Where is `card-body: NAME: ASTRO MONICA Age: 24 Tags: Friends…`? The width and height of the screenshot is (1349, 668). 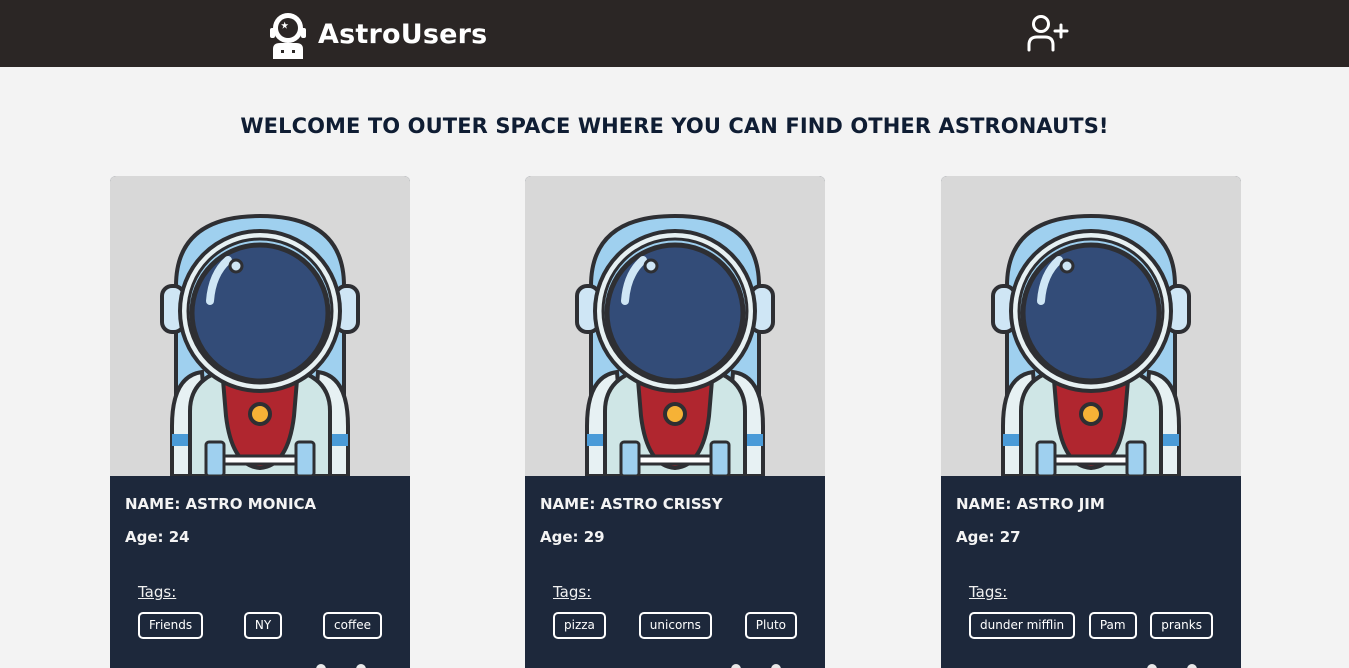
card-body: NAME: ASTRO MONICA Age: 24 Tags: Friends… is located at coordinates (260, 572).